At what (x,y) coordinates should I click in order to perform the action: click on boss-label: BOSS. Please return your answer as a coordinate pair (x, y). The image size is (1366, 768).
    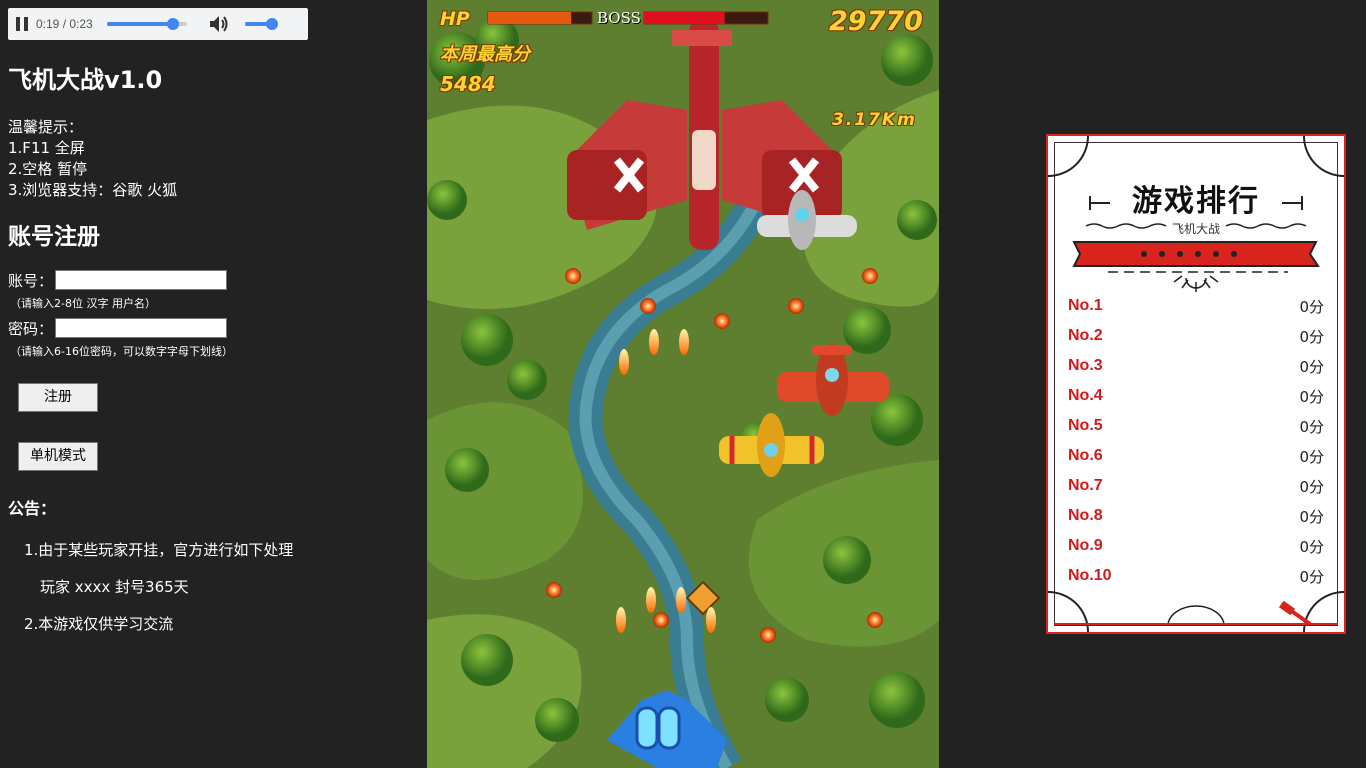
    Looking at the image, I should click on (619, 18).